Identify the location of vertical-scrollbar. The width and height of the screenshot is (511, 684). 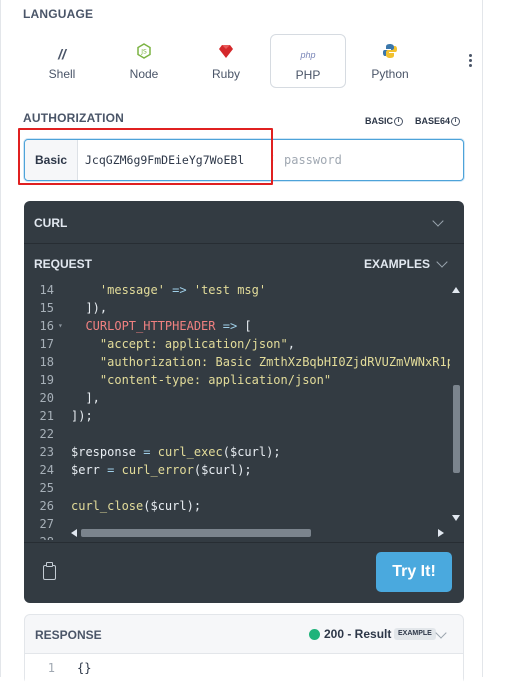
(456, 404).